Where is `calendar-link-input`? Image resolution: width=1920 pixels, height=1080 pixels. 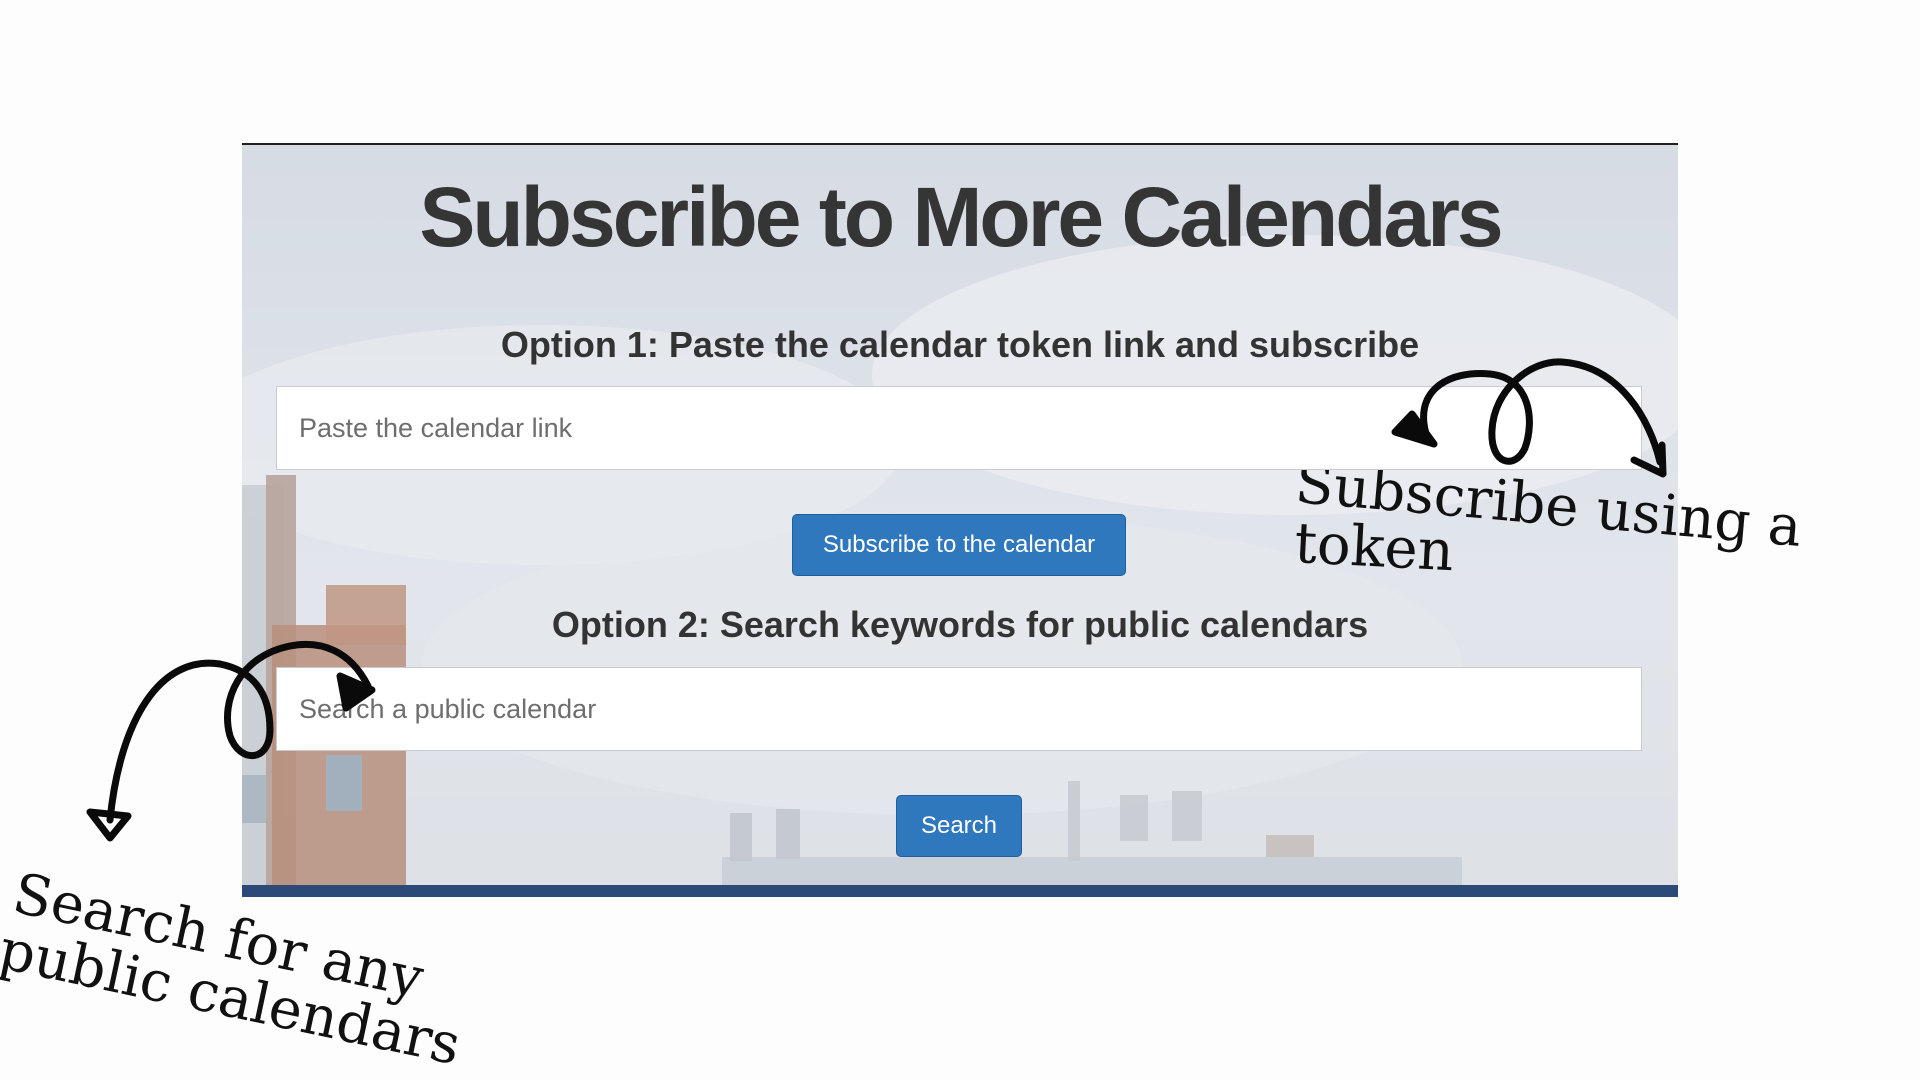 calendar-link-input is located at coordinates (959, 428).